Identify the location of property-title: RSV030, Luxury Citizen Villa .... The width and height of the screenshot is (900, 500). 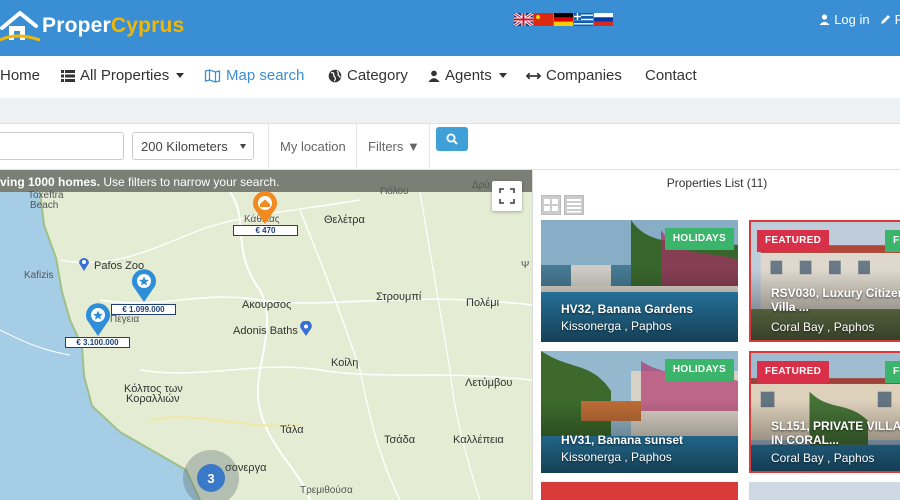
(835, 300).